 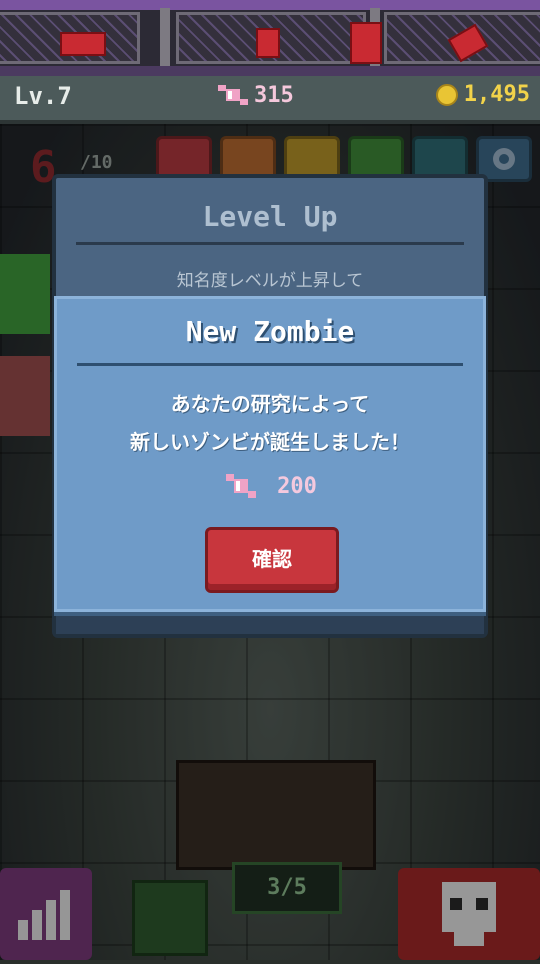 I want to click on status-bar: Lv.7 315 1,495, so click(x=270, y=100).